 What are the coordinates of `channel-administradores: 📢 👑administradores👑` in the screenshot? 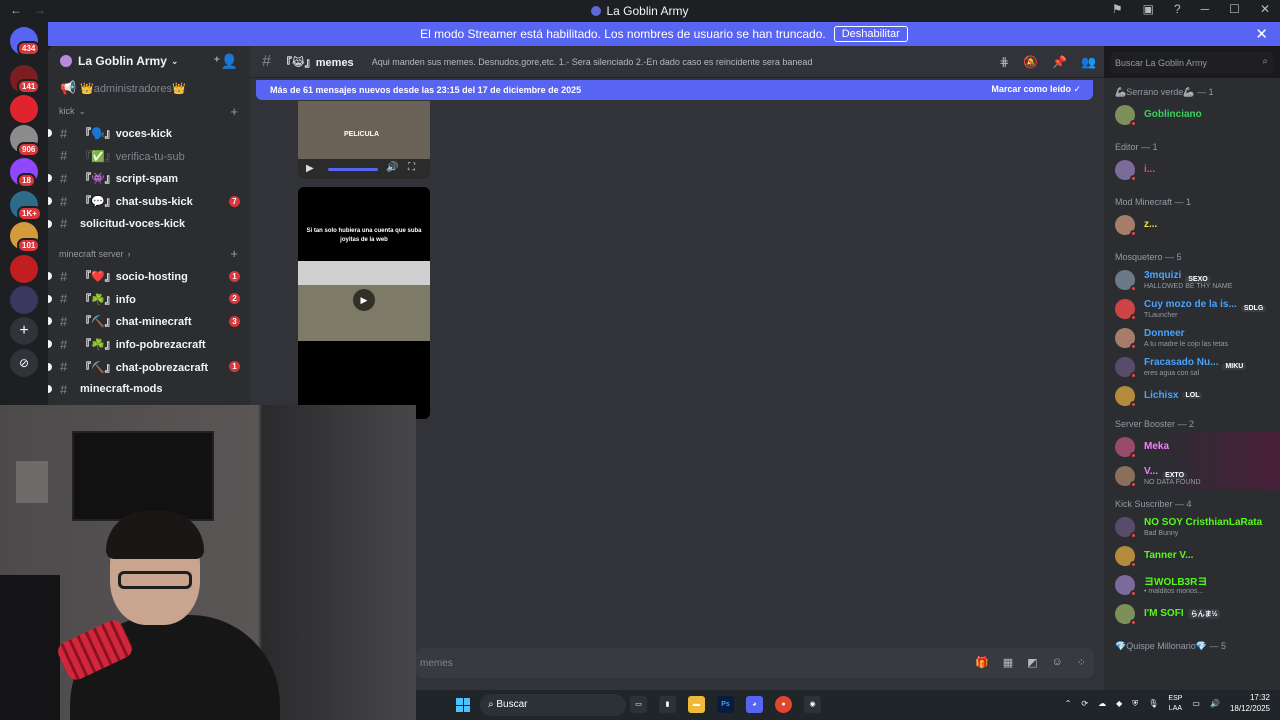 It's located at (149, 88).